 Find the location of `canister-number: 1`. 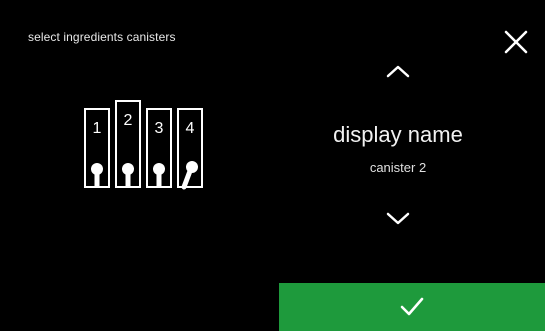

canister-number: 1 is located at coordinates (97, 128).